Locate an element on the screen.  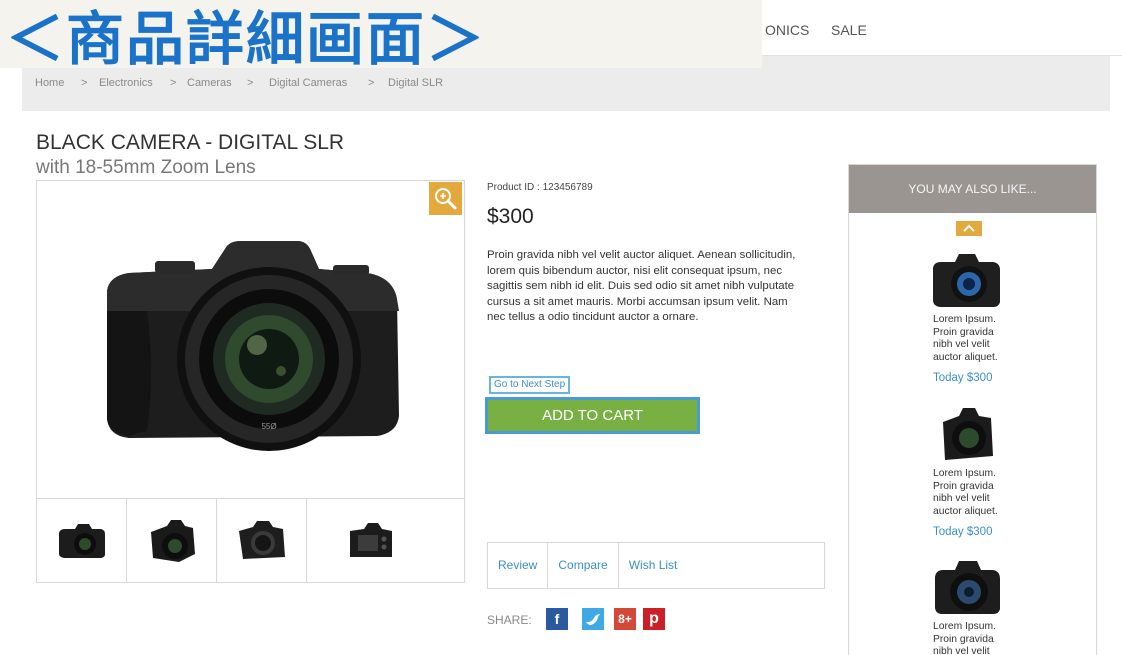
nav-item-electronics: ONICS is located at coordinates (787, 30).